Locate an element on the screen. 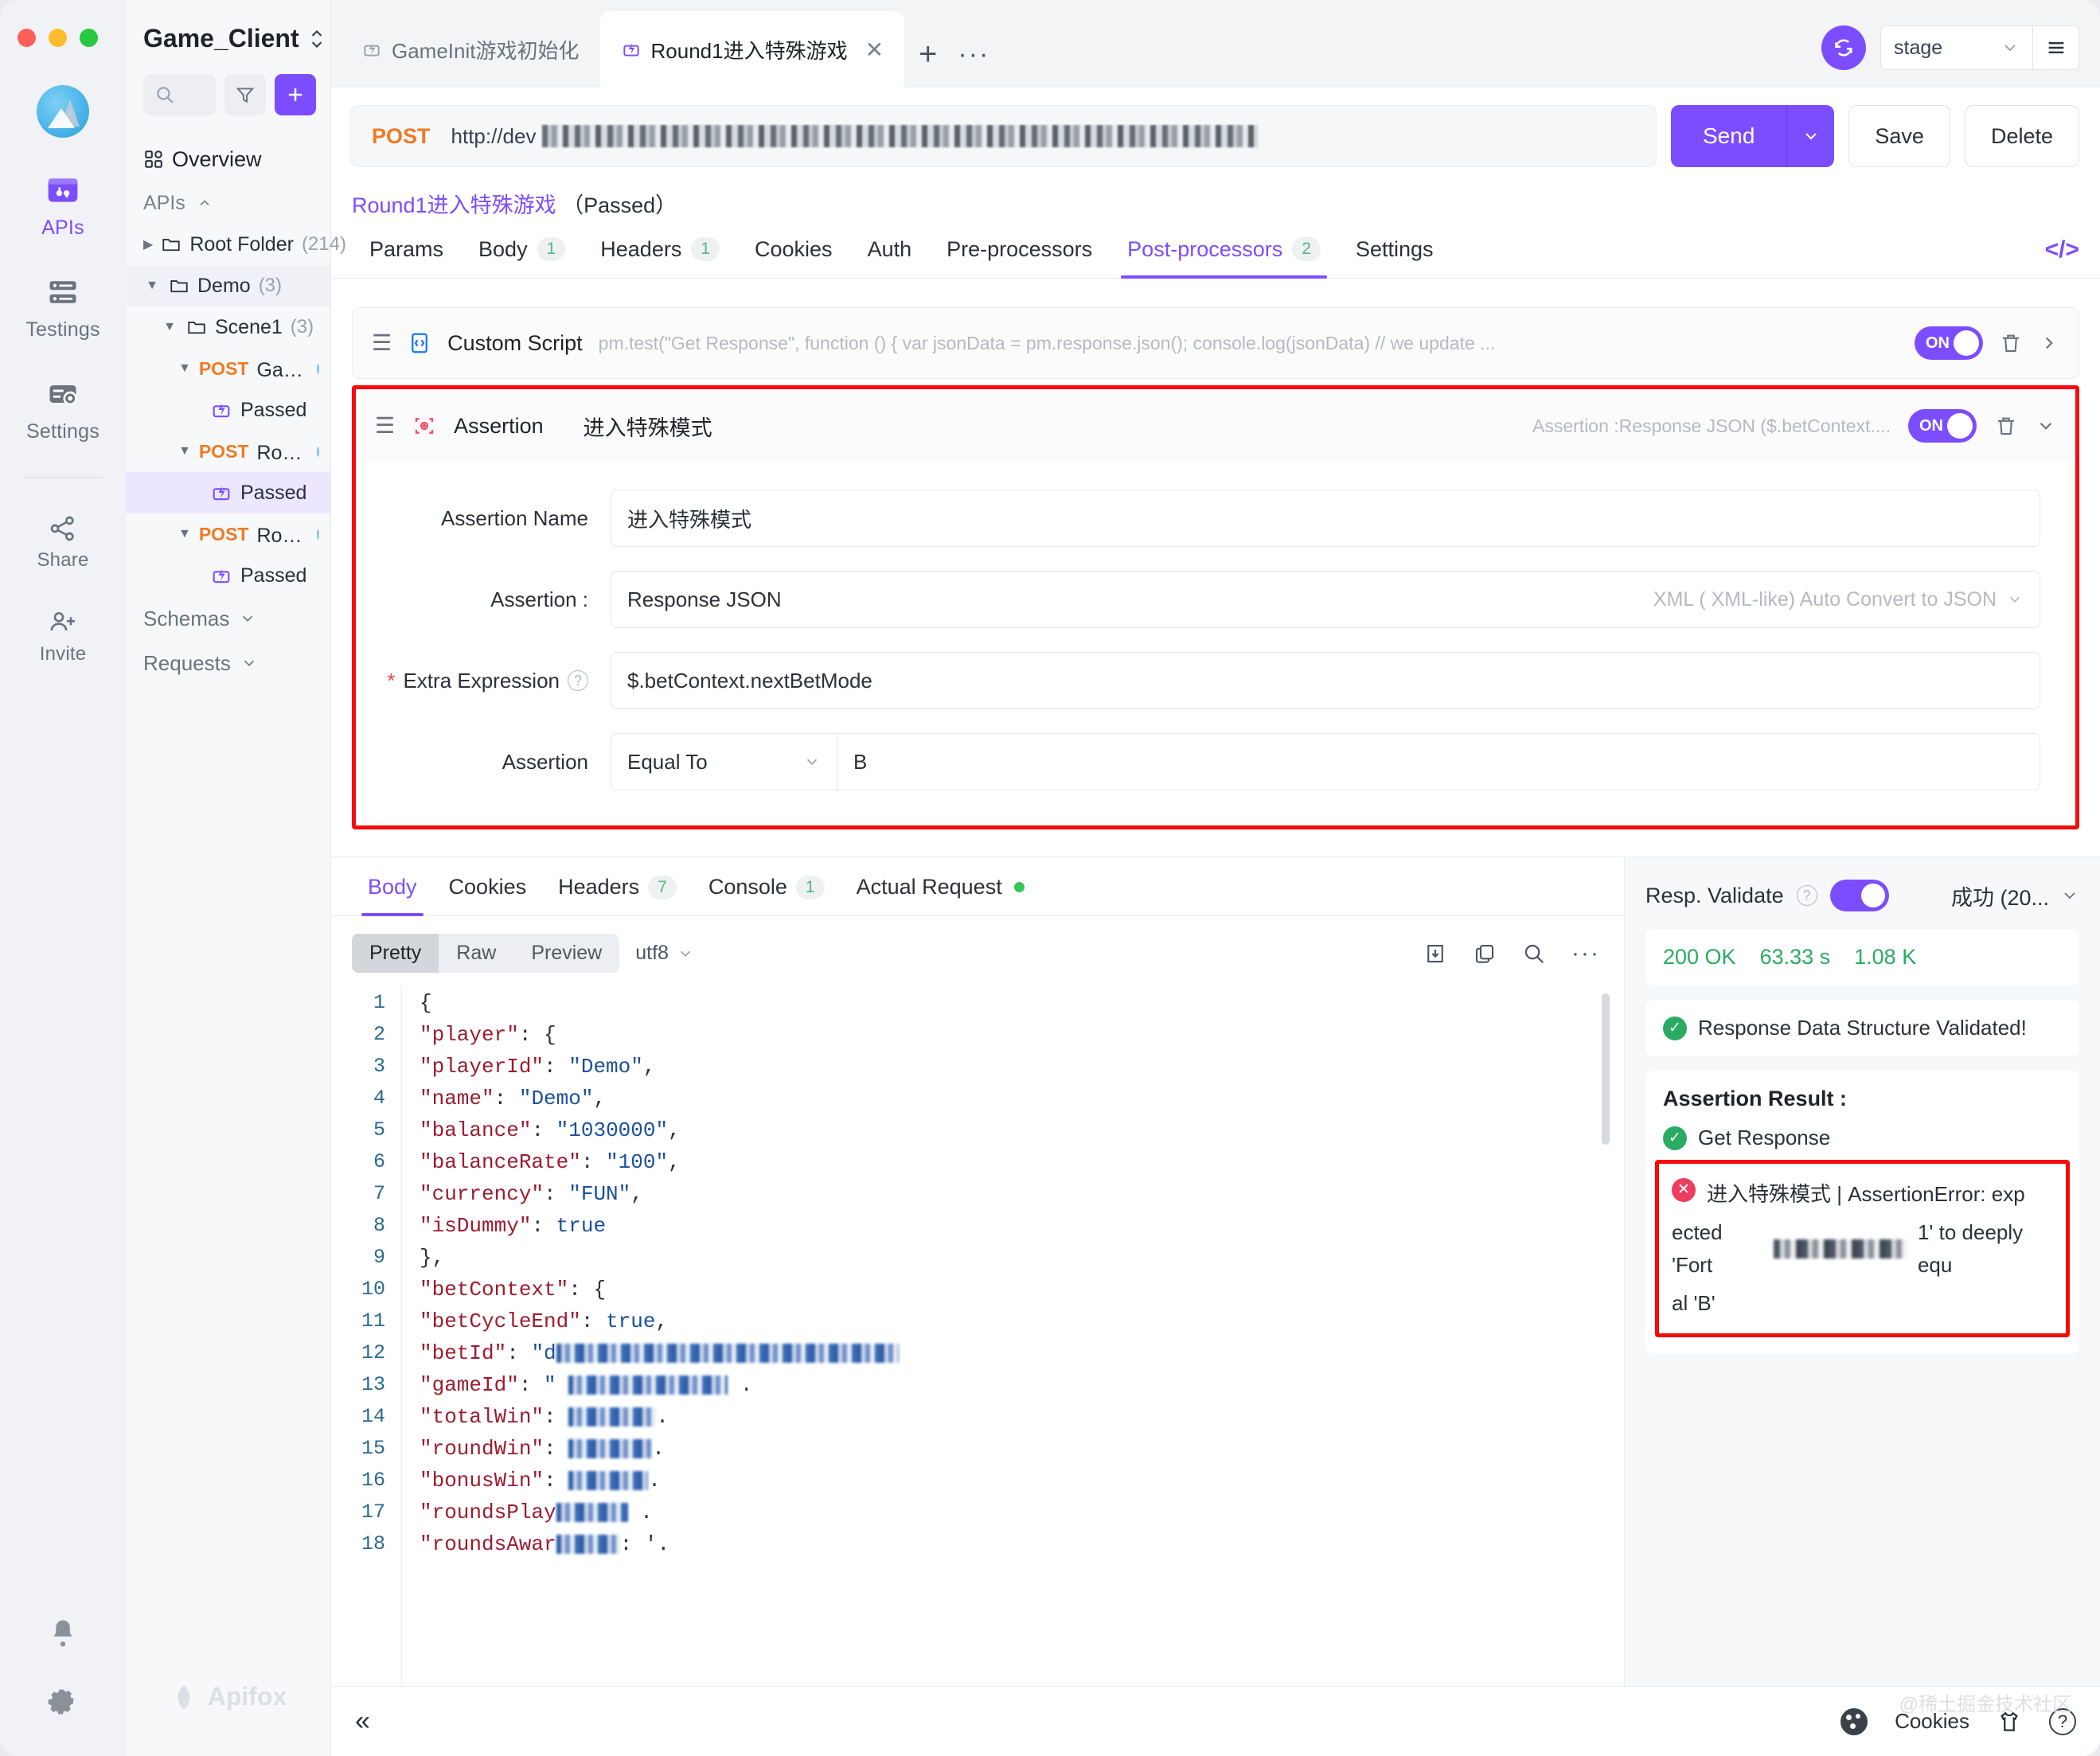 This screenshot has height=1756, width=2100. assertion-operator-select: Equal To is located at coordinates (724, 761).